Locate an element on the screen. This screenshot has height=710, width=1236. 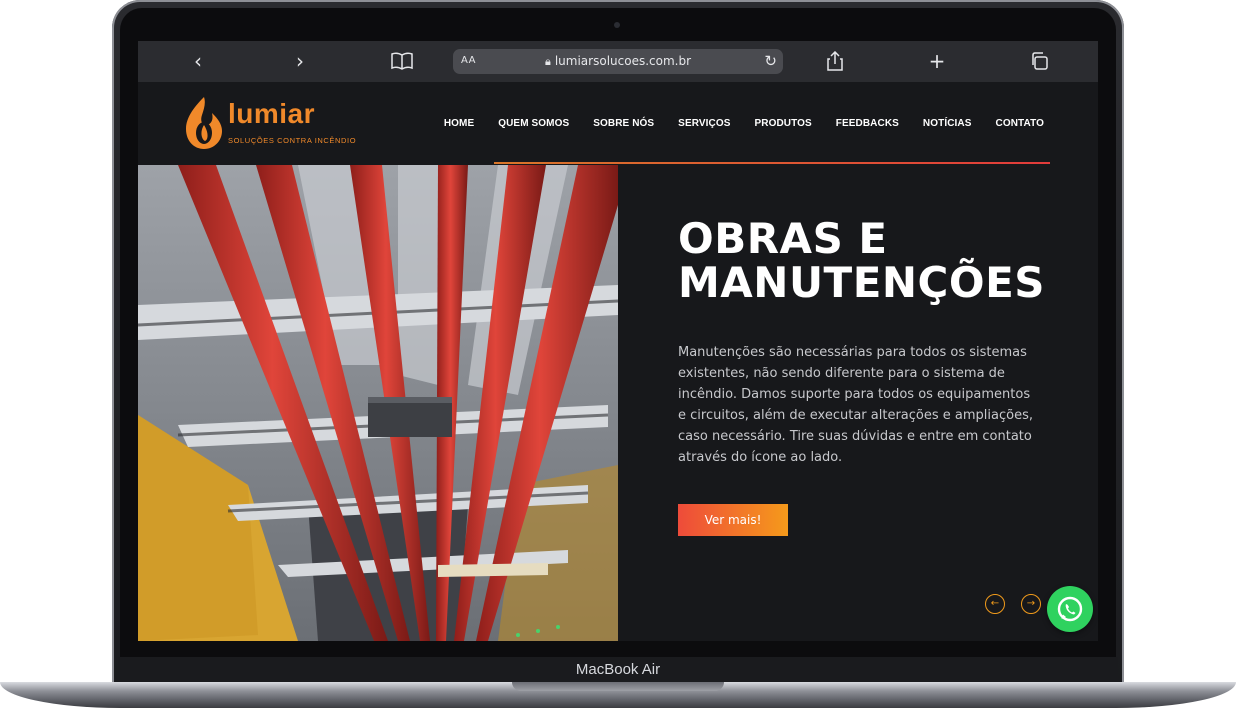
reload-icon: ↻ is located at coordinates (770, 61).